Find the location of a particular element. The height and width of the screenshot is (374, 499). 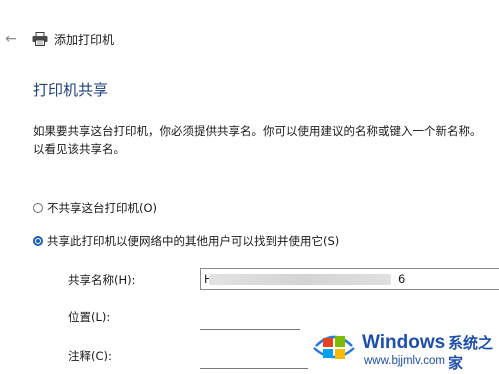

location-label: 位置(L): is located at coordinates (89, 317).